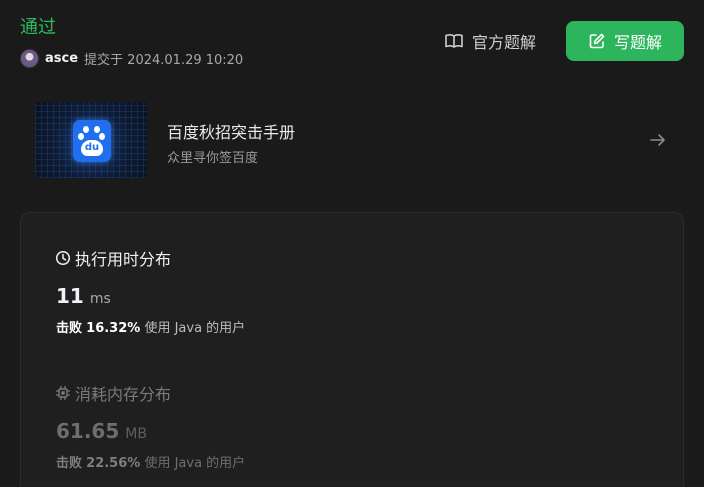 The image size is (704, 487). I want to click on memory-unit: MB, so click(136, 434).